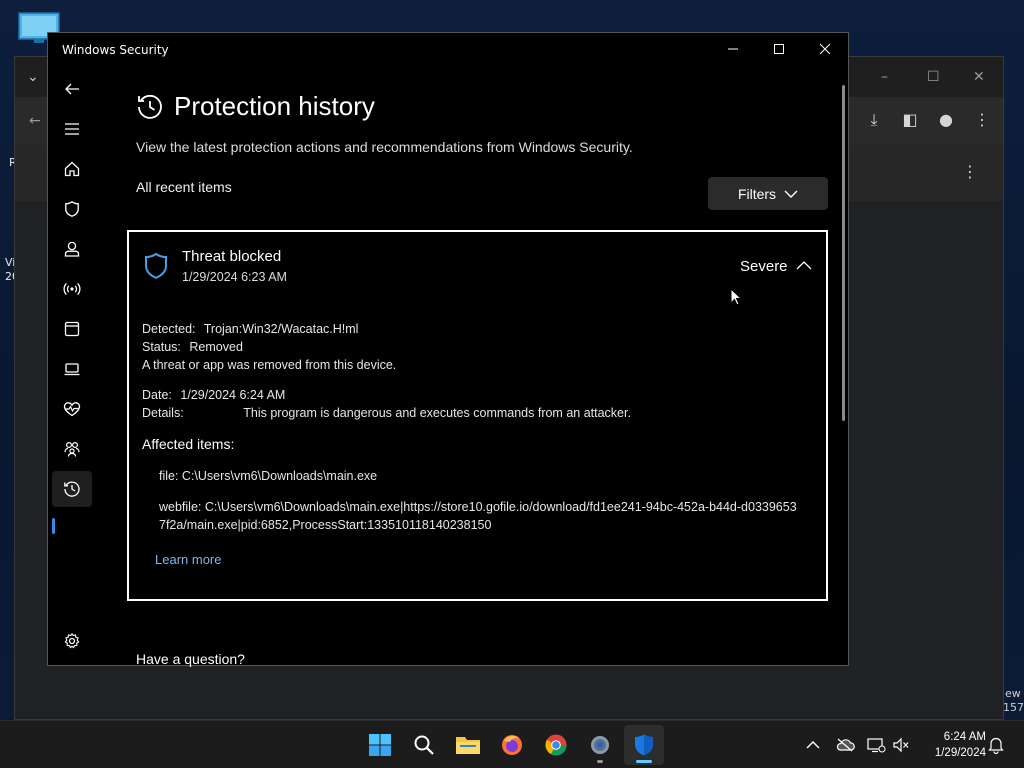  What do you see at coordinates (843, 253) in the screenshot?
I see `scrollbar` at bounding box center [843, 253].